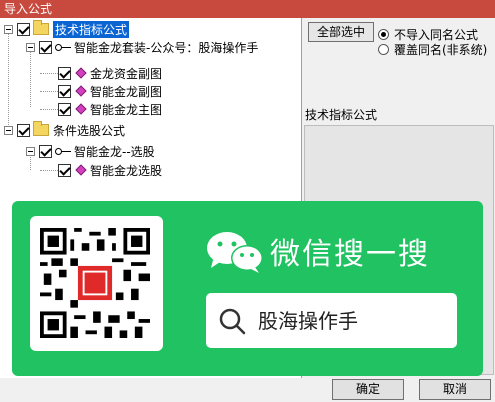  Describe the element at coordinates (126, 73) in the screenshot. I see `tree-node-label: 金龙资金副图` at that location.